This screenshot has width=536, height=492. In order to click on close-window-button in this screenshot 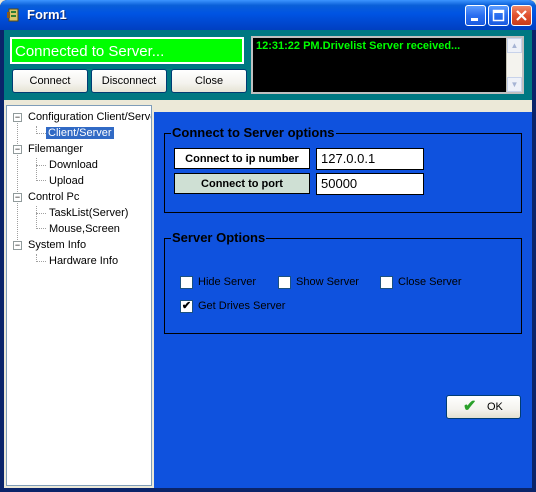, I will do `click(521, 15)`.